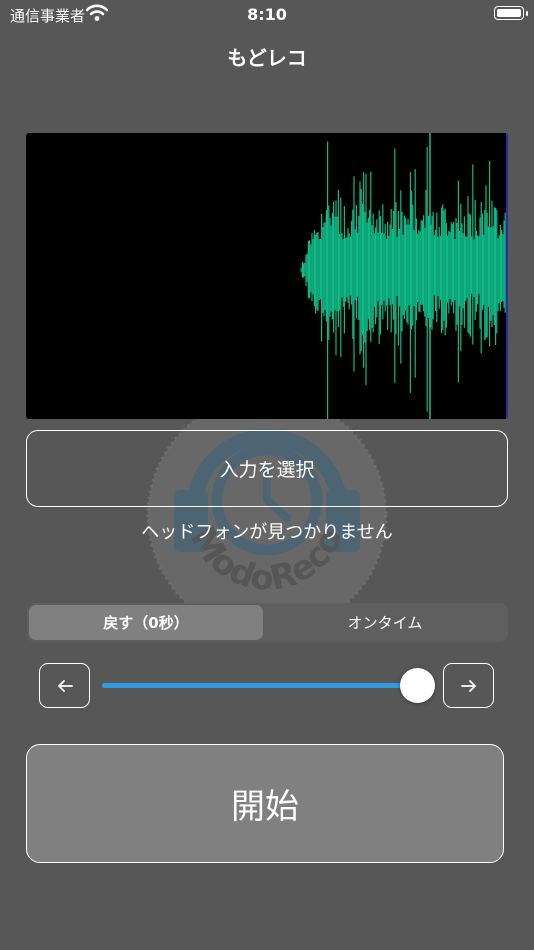  Describe the element at coordinates (259, 685) in the screenshot. I see `slider-fill` at that location.